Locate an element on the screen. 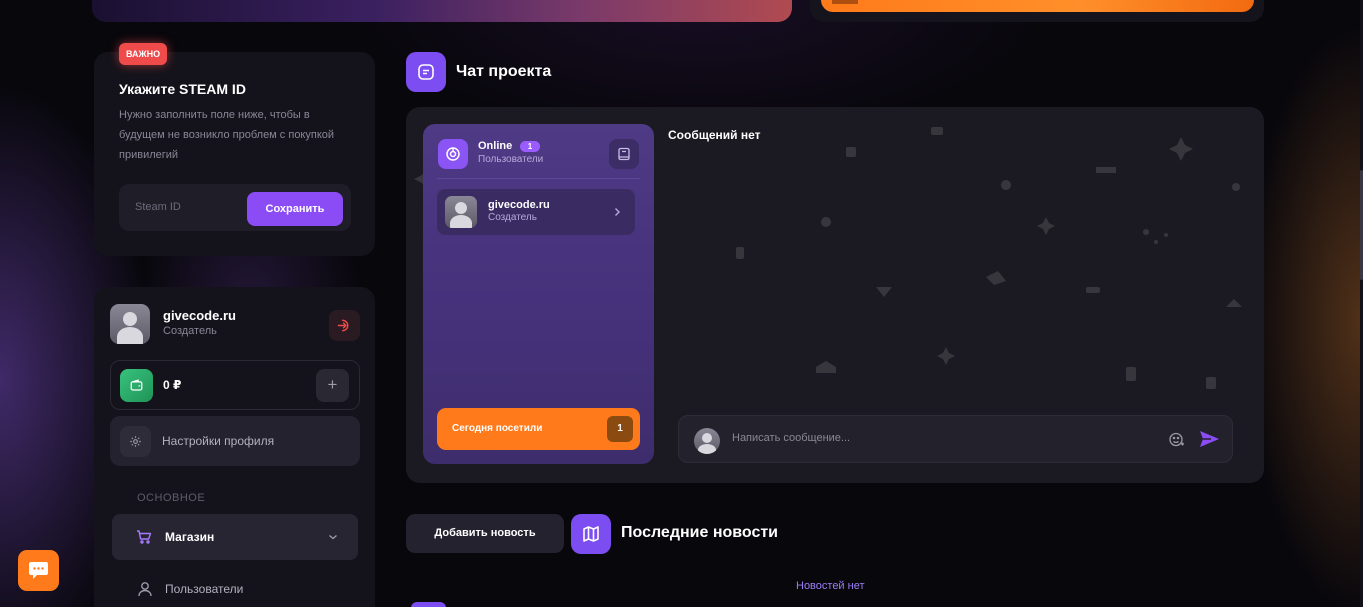 The image size is (1363, 607). profile-settings-button: Настройки профиля is located at coordinates (235, 441).